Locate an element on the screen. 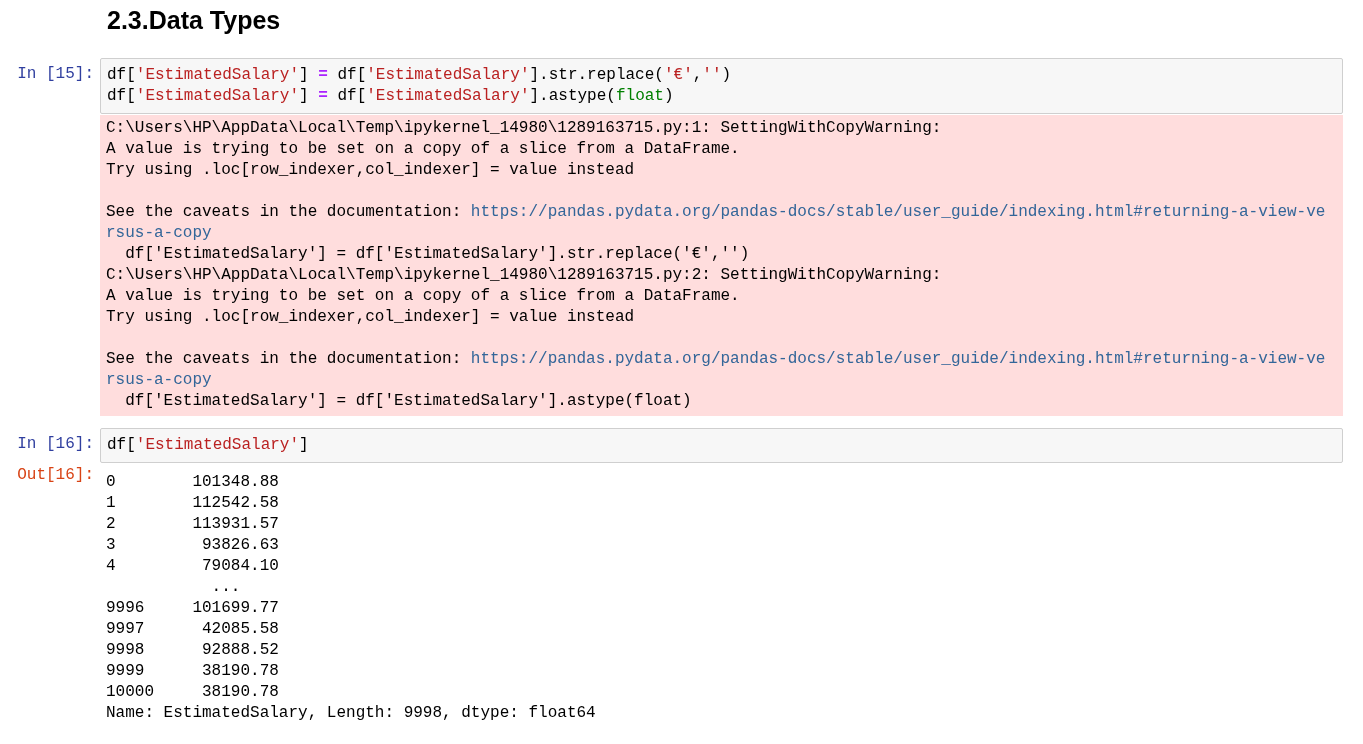 Image resolution: width=1363 pixels, height=744 pixels. output-line: C:\Users\HP\AppData\Local\Temp\ipykernel_14980\1289163715.py:1: SettingWithCopyWarning: is located at coordinates (524, 128).